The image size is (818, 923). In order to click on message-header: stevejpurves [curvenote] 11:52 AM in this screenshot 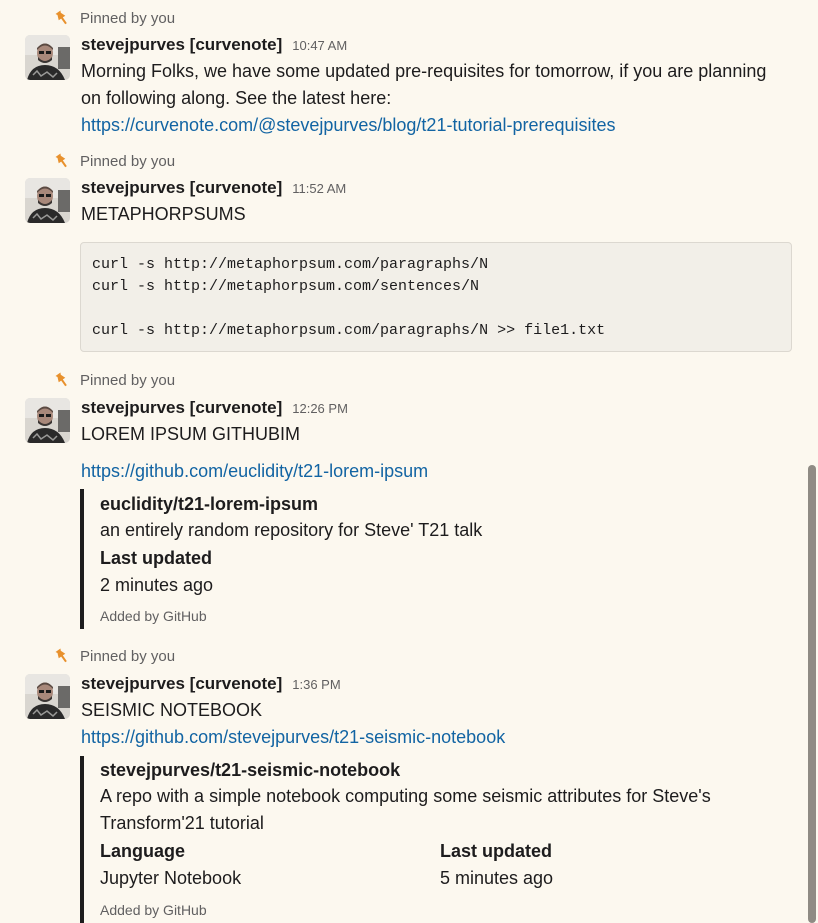, I will do `click(213, 189)`.